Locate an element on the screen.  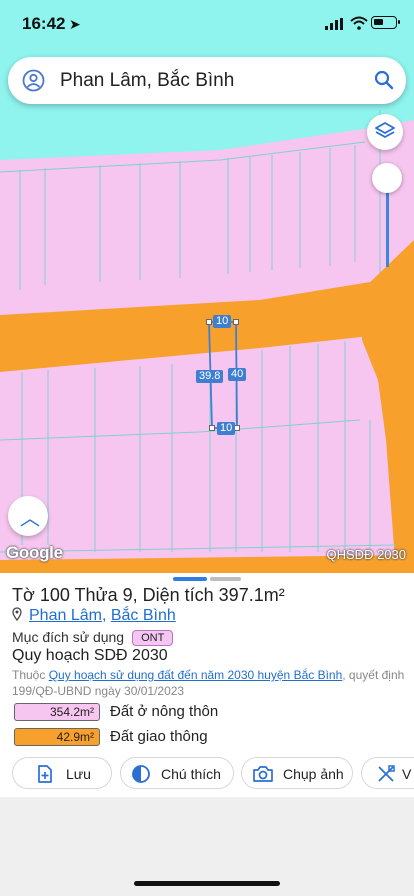
search-query: Phan Lâm, Bắc Bình is located at coordinates (147, 81).